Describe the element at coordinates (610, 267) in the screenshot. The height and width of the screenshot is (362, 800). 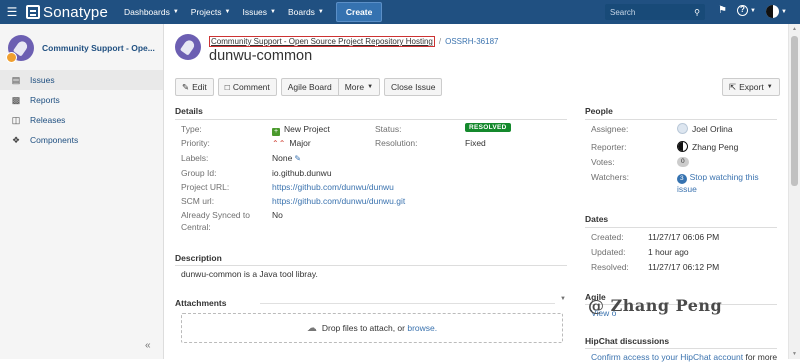
I see `resolved-label: Resolved:` at that location.